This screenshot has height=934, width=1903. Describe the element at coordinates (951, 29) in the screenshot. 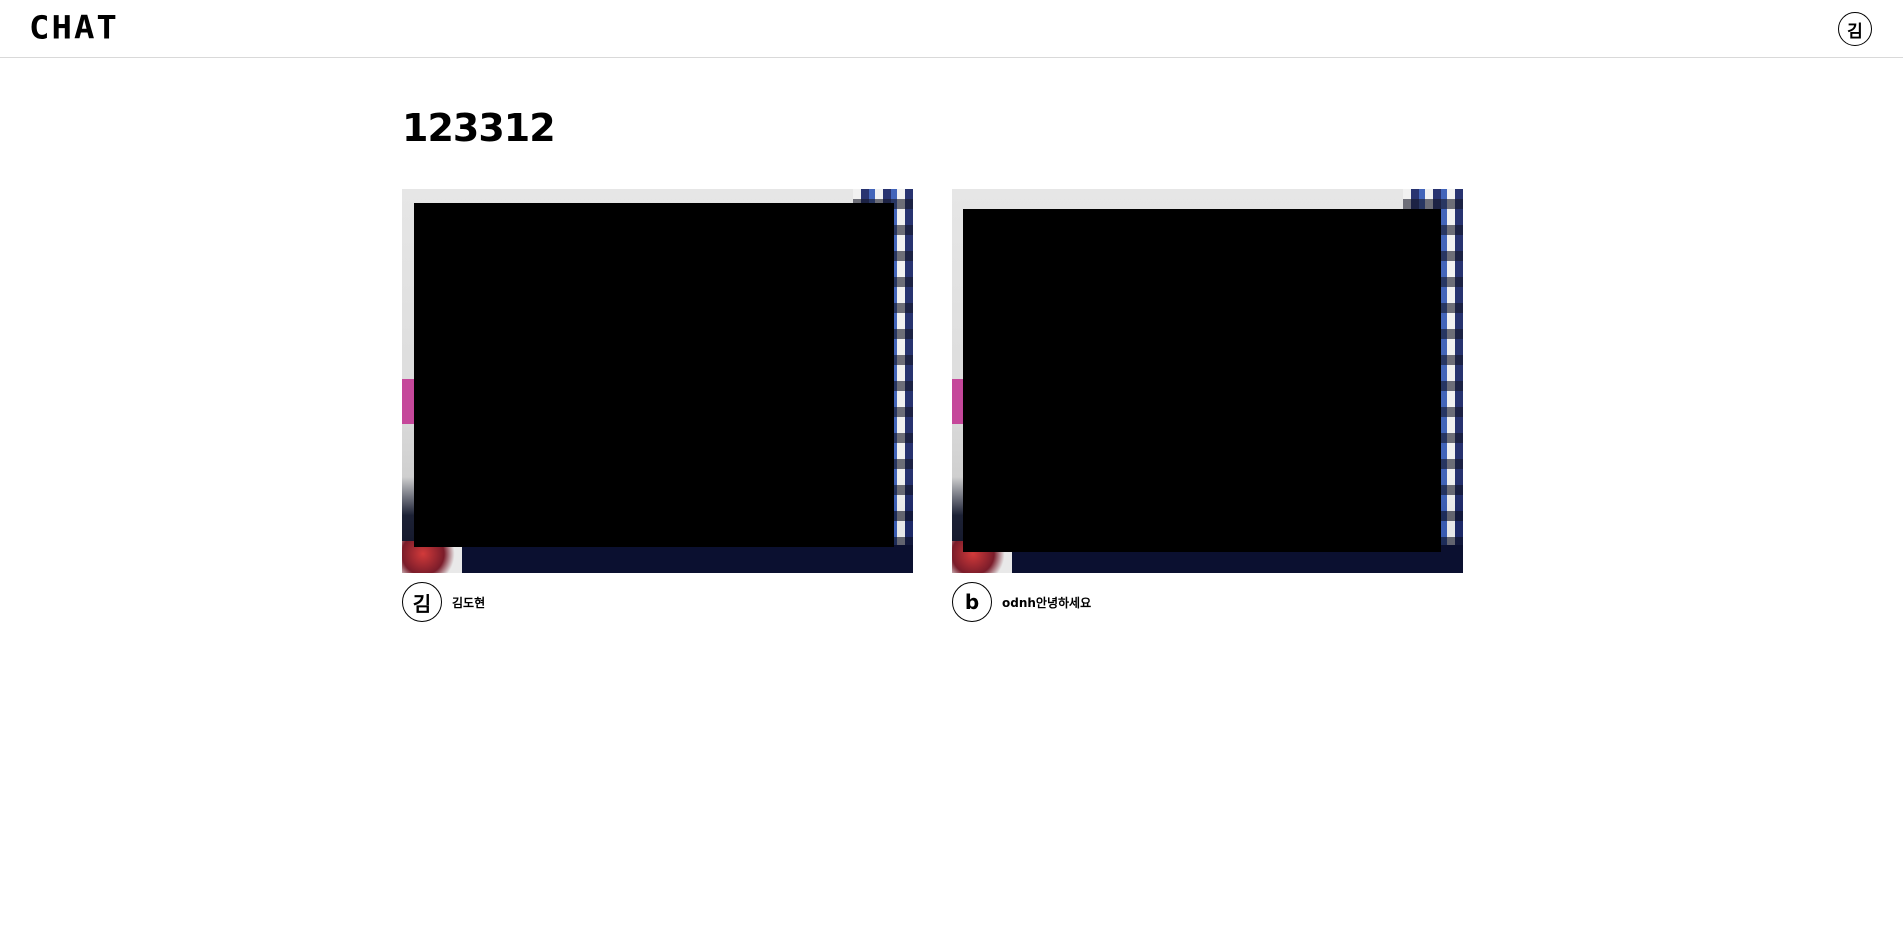

I see `top-header: CHAT 김` at that location.